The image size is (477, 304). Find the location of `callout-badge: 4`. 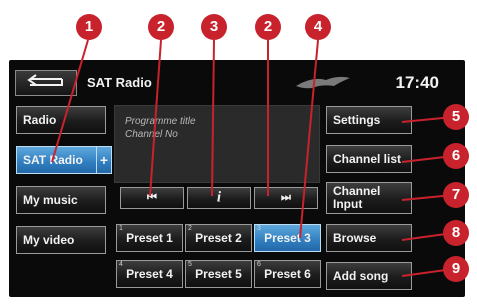

callout-badge: 4 is located at coordinates (318, 27).